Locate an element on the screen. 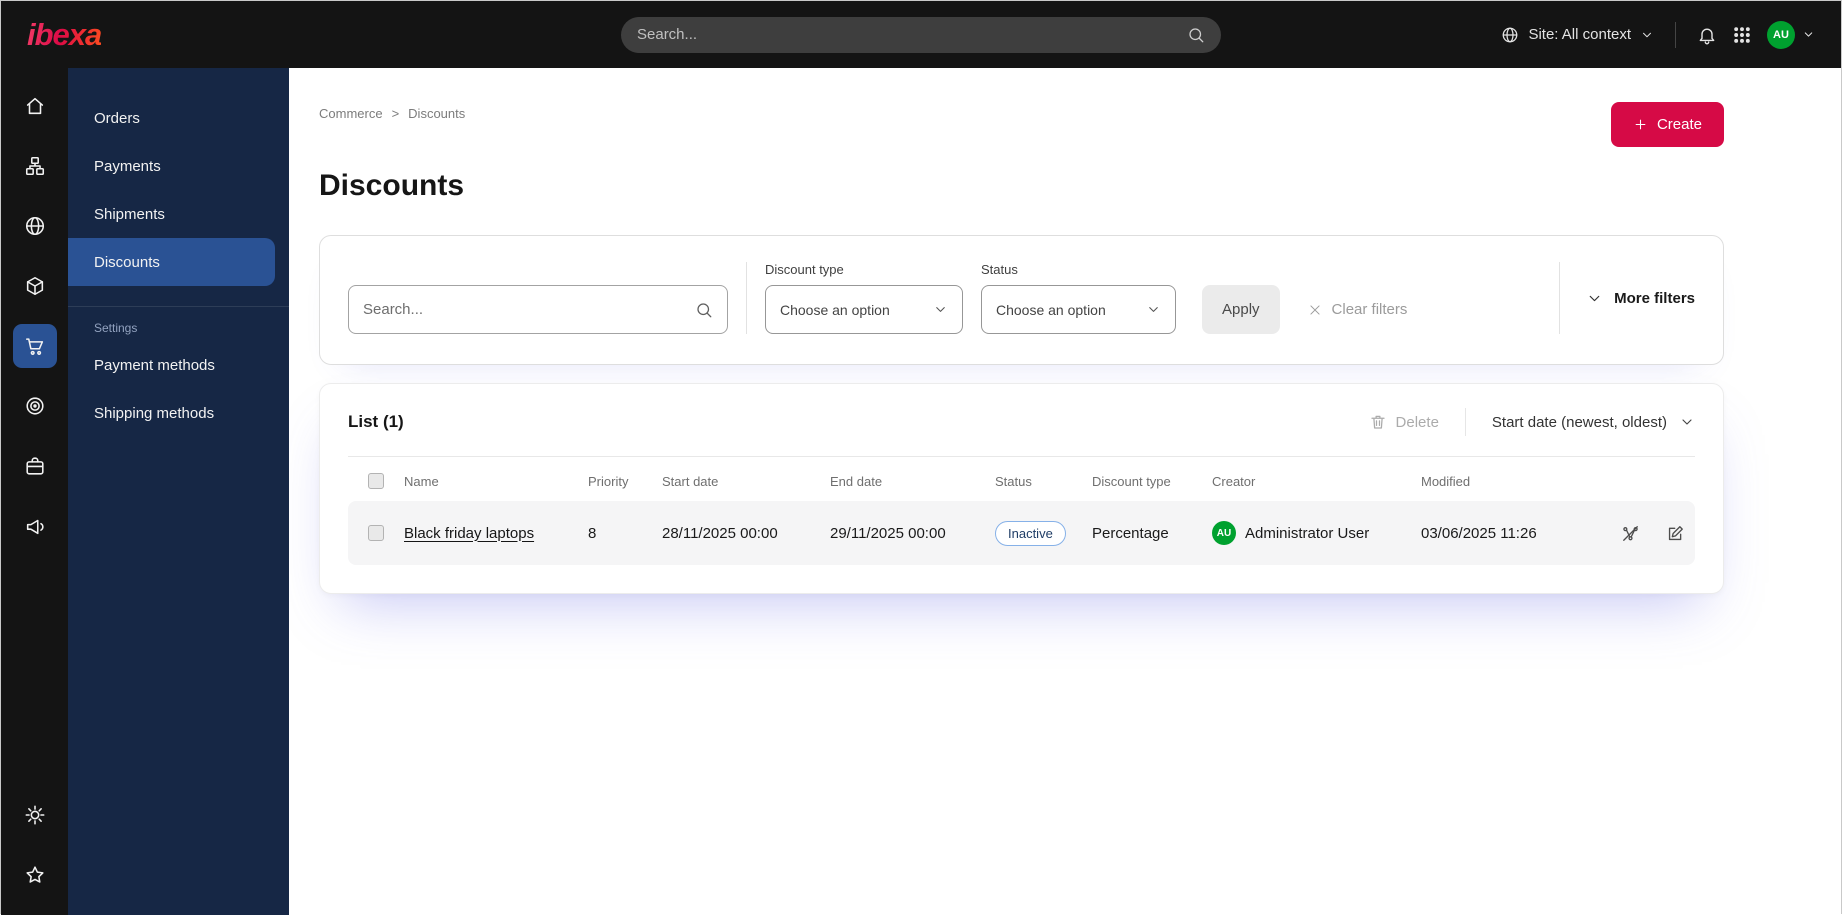  edit-icon is located at coordinates (1675, 533).